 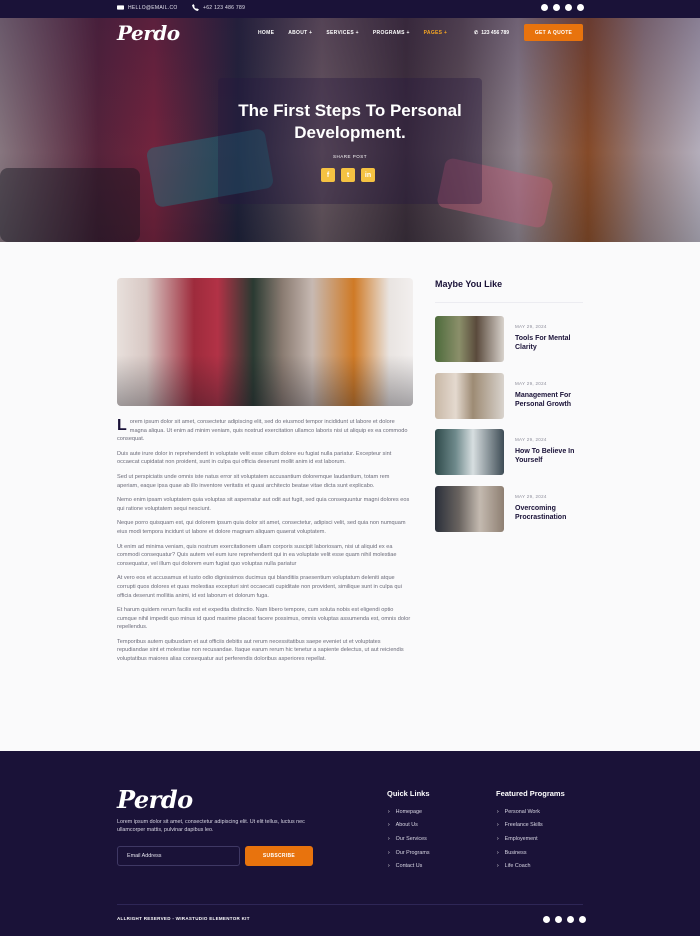 I want to click on nav-item-programs: PROGRAMS +, so click(x=391, y=33).